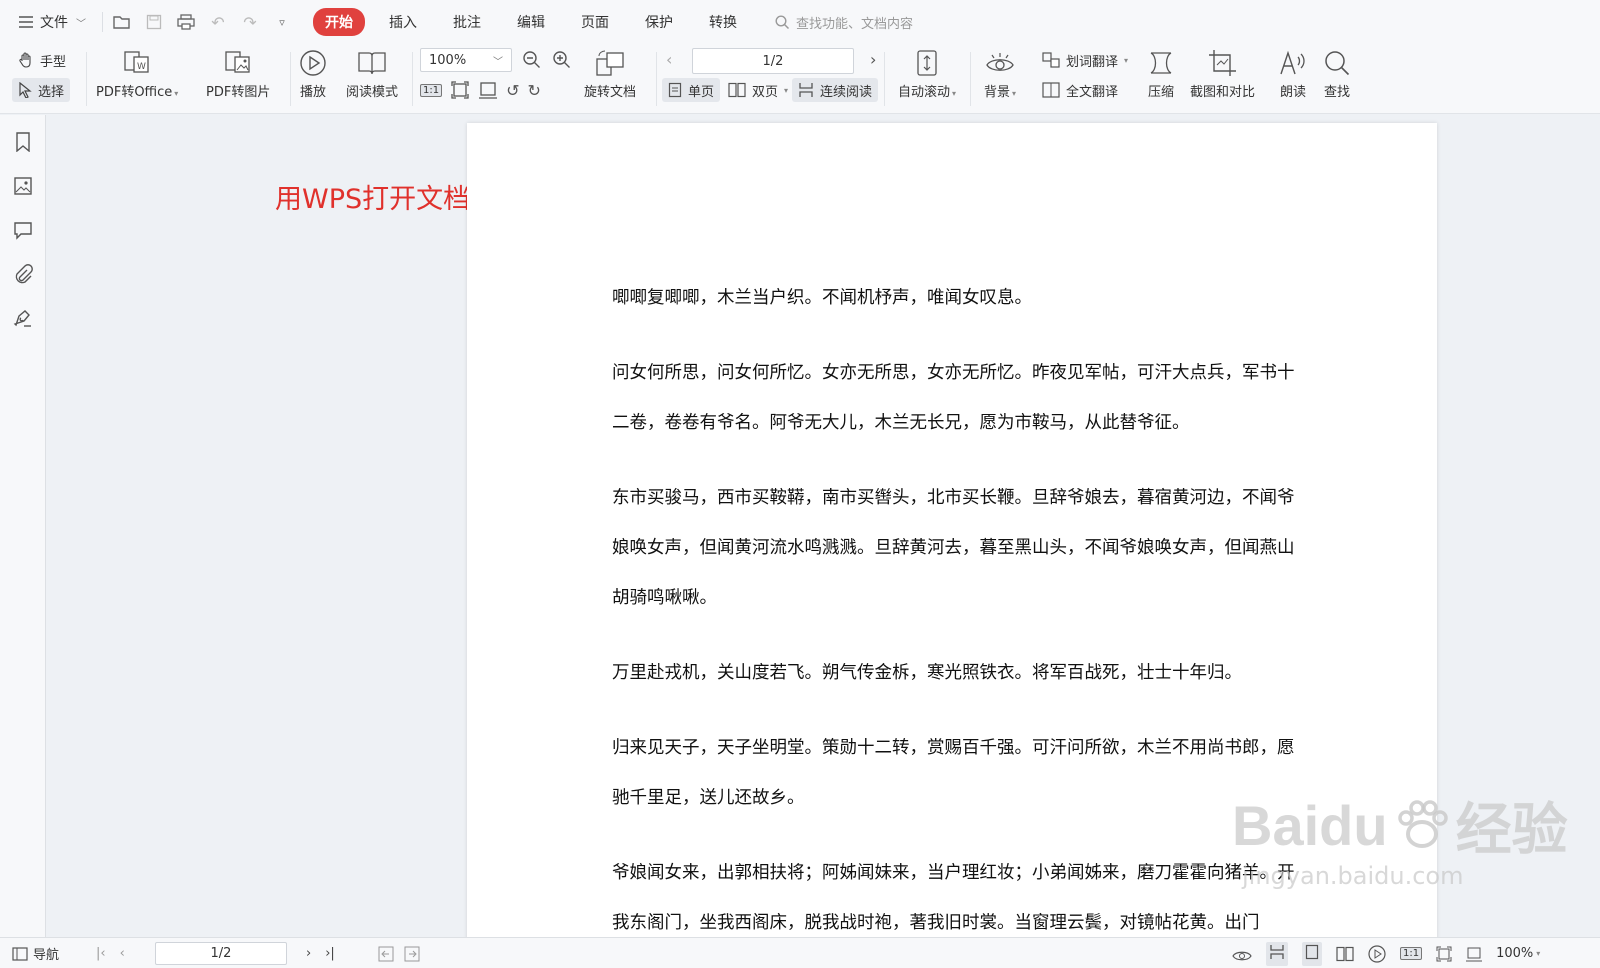 The image size is (1600, 968). I want to click on pdf-to-image-button: PDF转图片, so click(238, 74).